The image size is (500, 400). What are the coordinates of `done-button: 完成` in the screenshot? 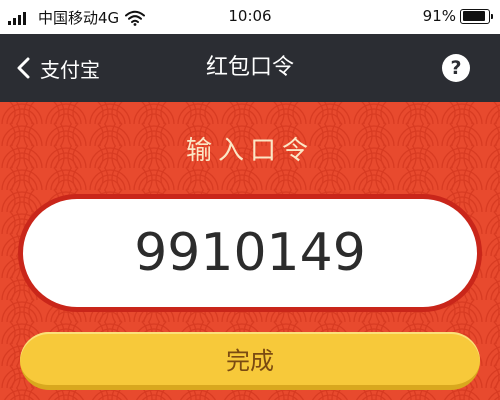 It's located at (250, 361).